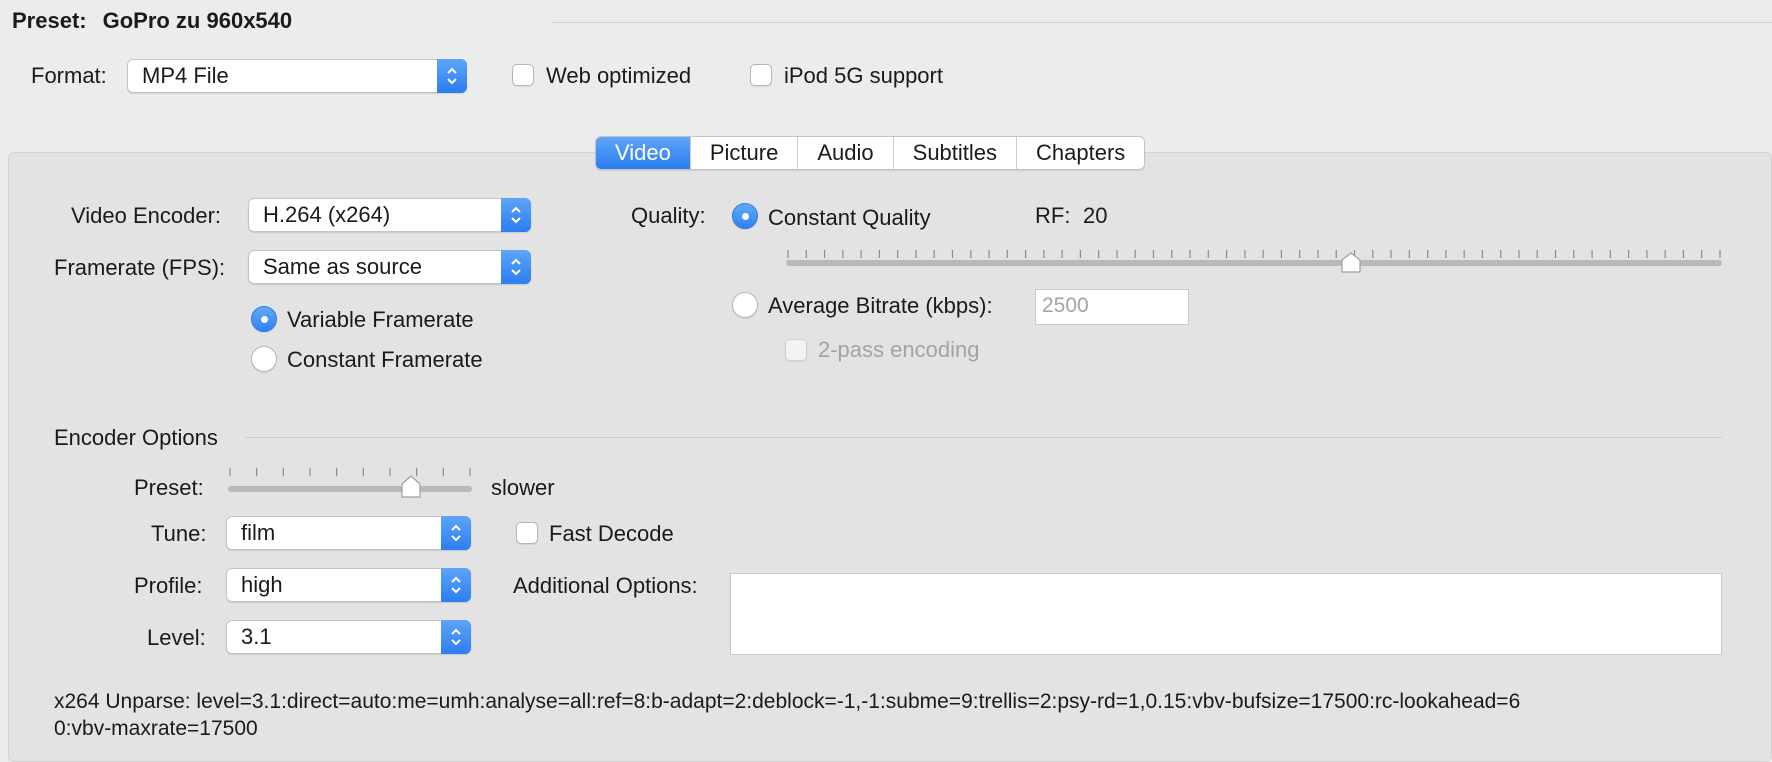 Image resolution: width=1772 pixels, height=762 pixels. Describe the element at coordinates (380, 319) in the screenshot. I see `variable-framerate-label: Variable Framerate` at that location.